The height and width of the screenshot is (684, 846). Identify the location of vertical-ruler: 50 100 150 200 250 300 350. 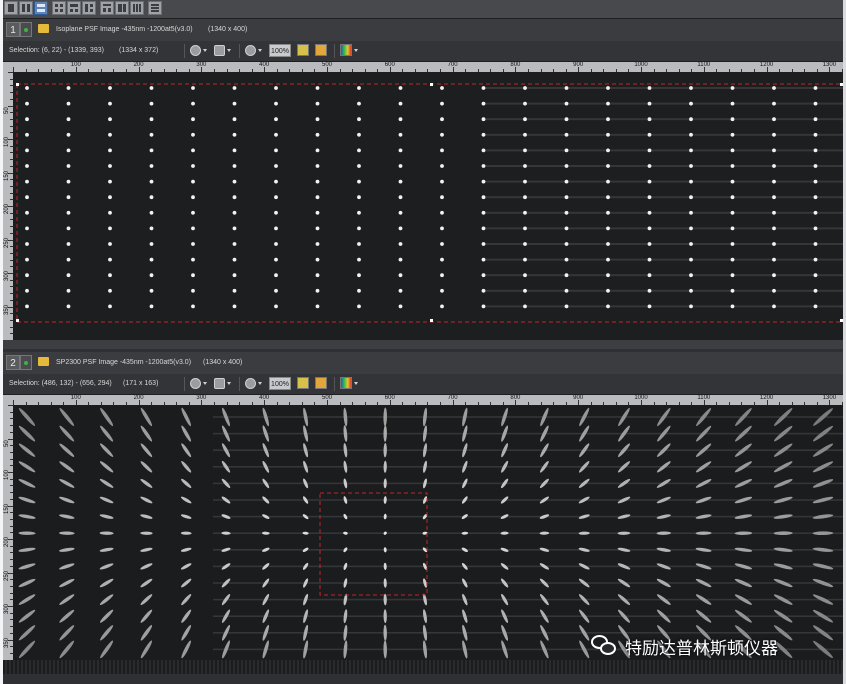
(8, 206).